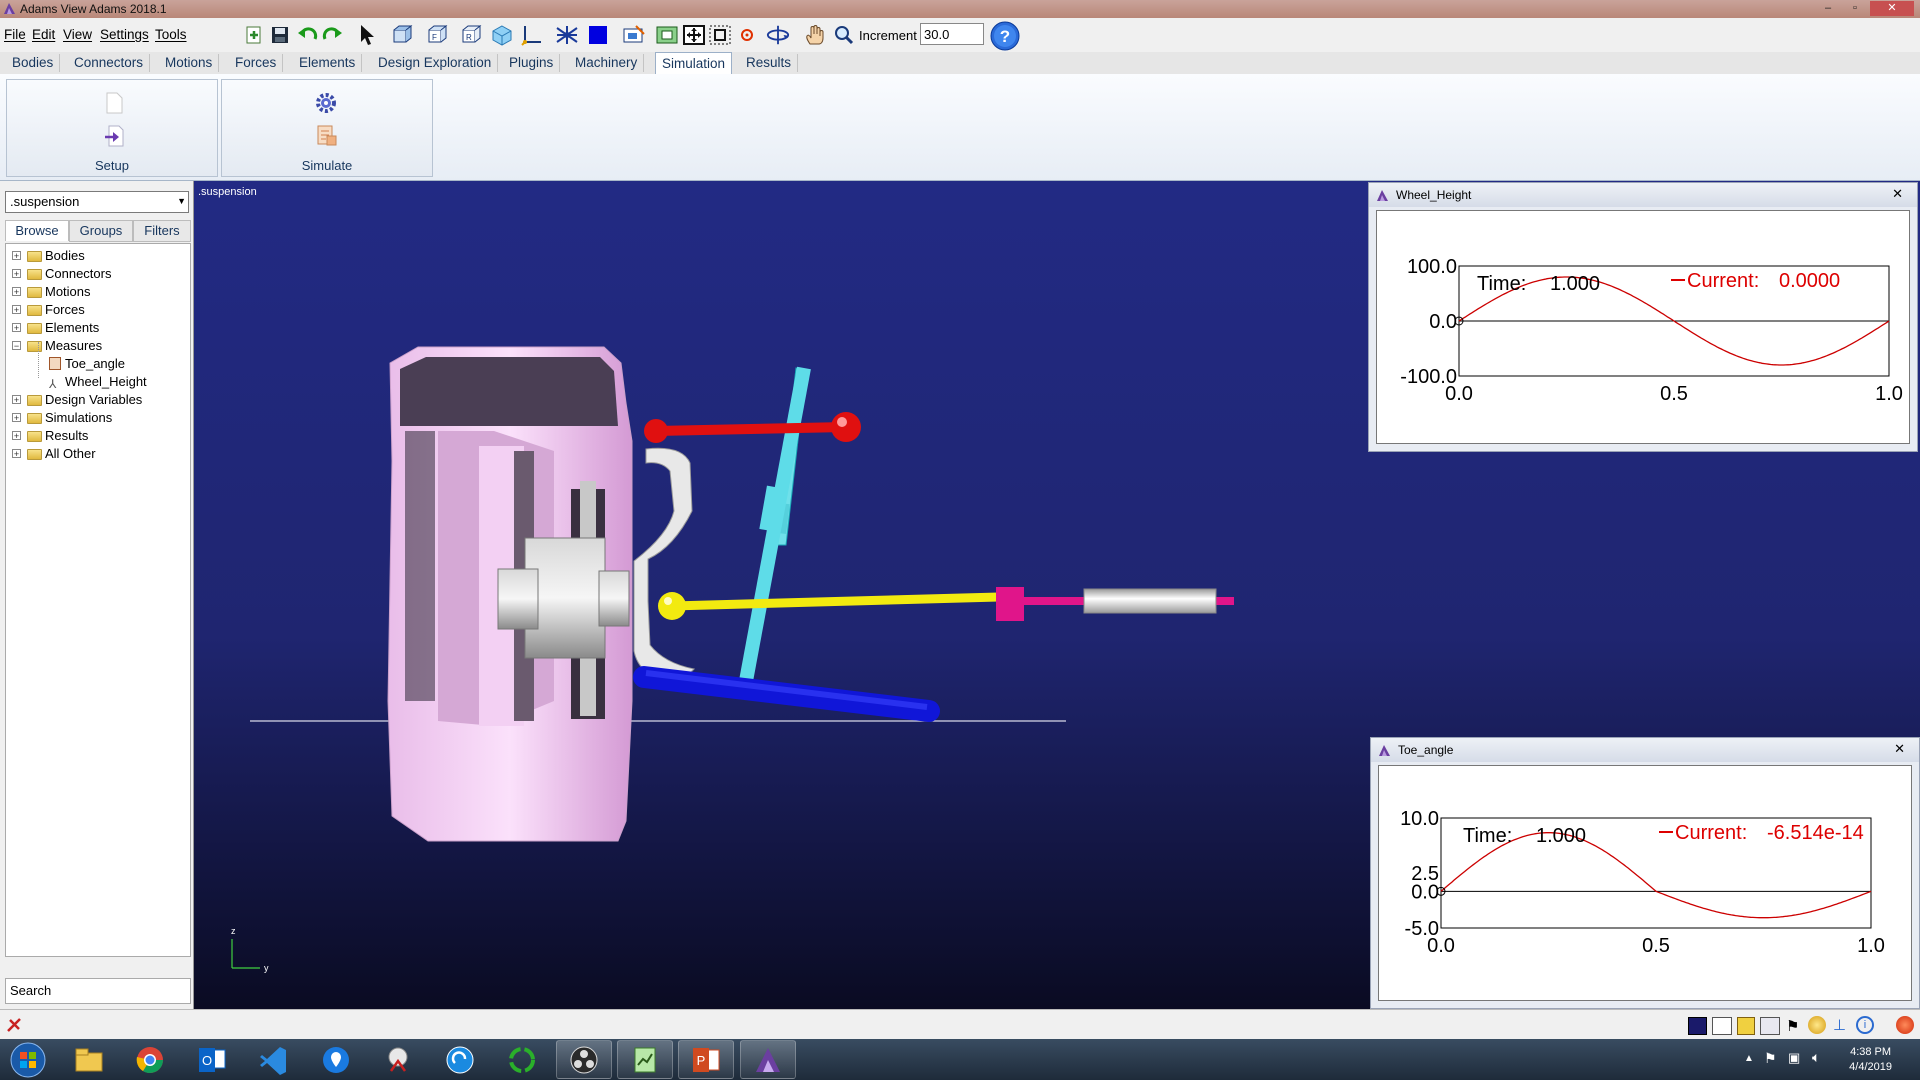  I want to click on tab-plugins: Plugins, so click(532, 63).